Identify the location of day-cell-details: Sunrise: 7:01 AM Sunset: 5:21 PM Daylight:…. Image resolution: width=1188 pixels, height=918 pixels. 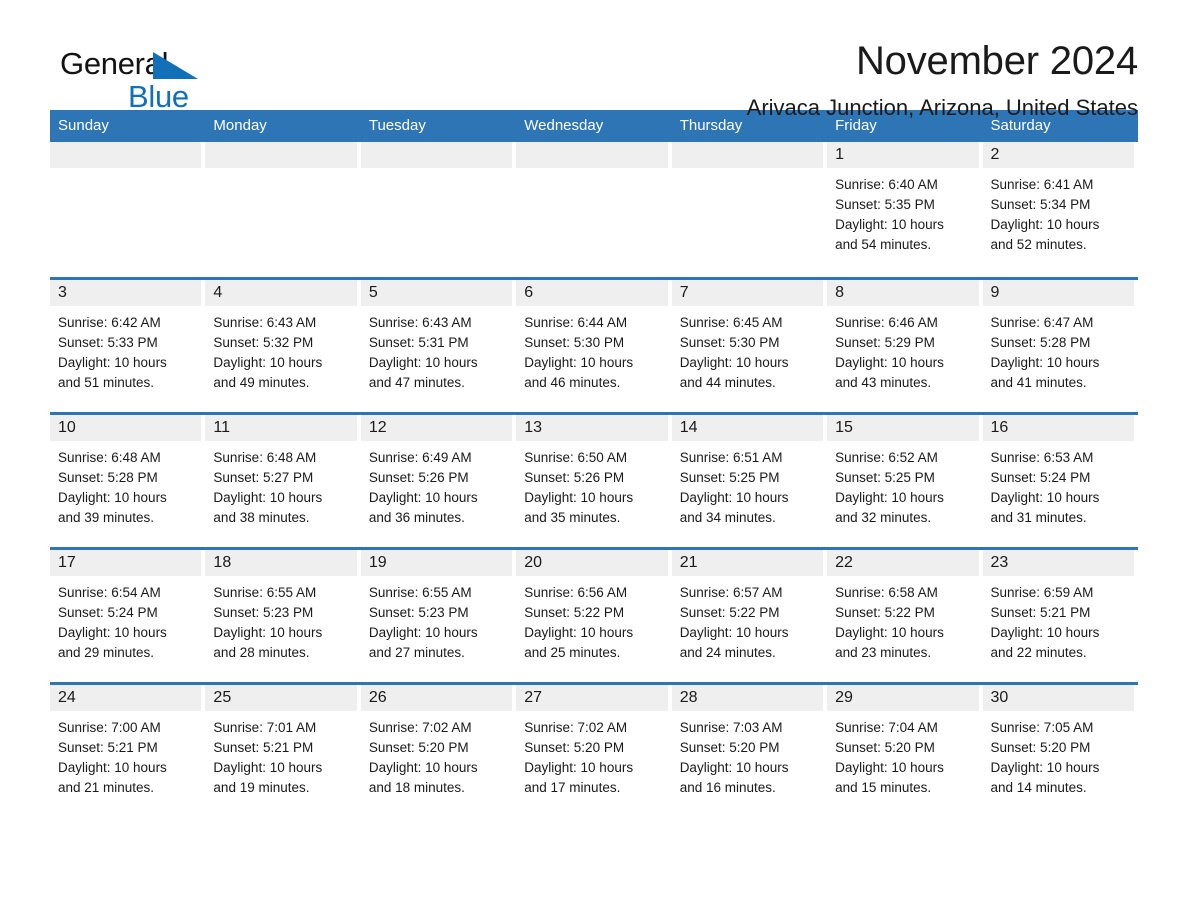
(282, 754).